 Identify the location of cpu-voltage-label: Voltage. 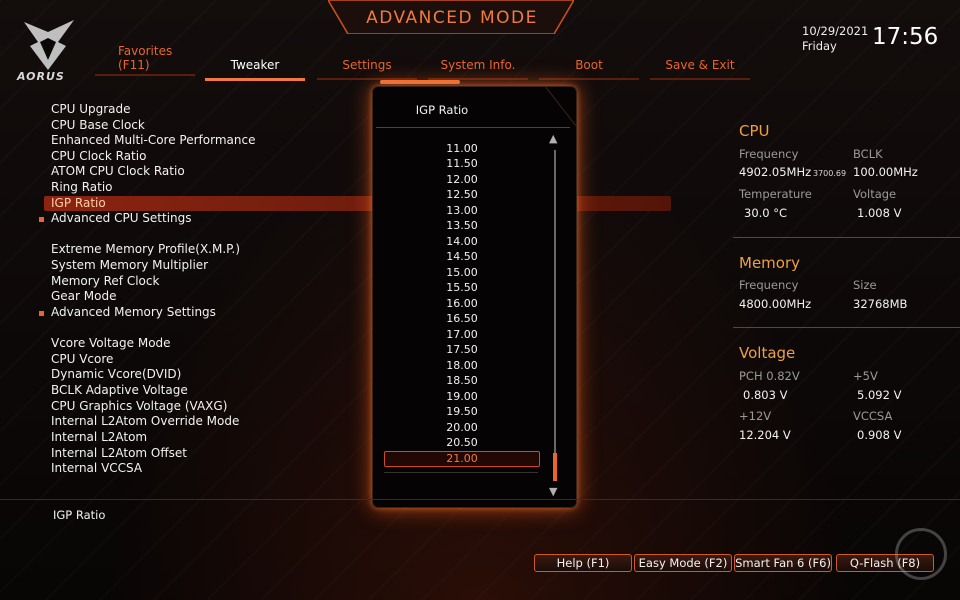
(875, 194).